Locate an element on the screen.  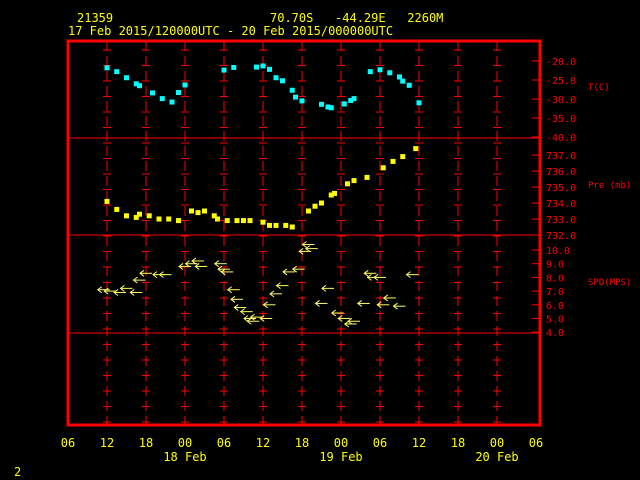
y-tick-label: 737.0 is located at coordinates (561, 156).